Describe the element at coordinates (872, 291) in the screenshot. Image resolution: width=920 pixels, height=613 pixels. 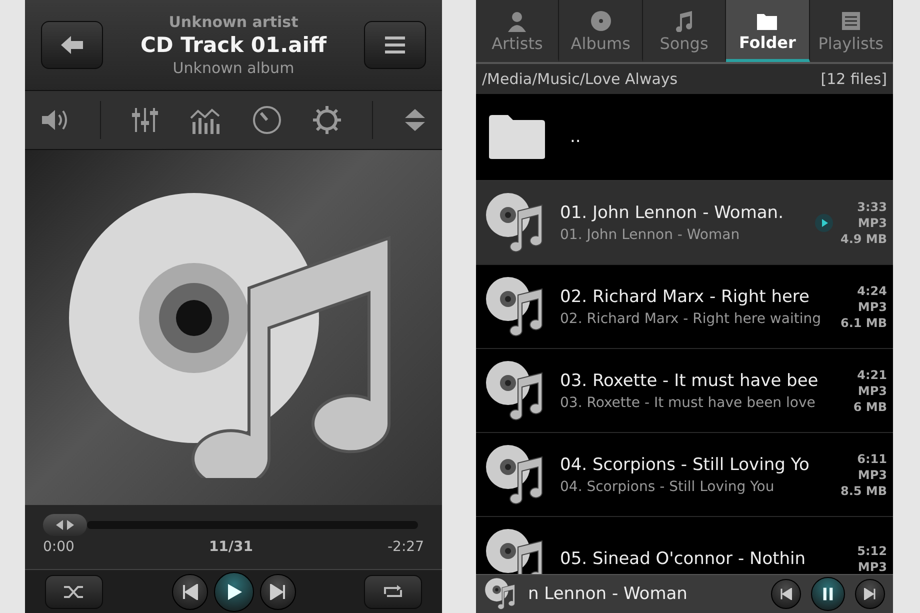
I see `song-duration: 4:24` at that location.